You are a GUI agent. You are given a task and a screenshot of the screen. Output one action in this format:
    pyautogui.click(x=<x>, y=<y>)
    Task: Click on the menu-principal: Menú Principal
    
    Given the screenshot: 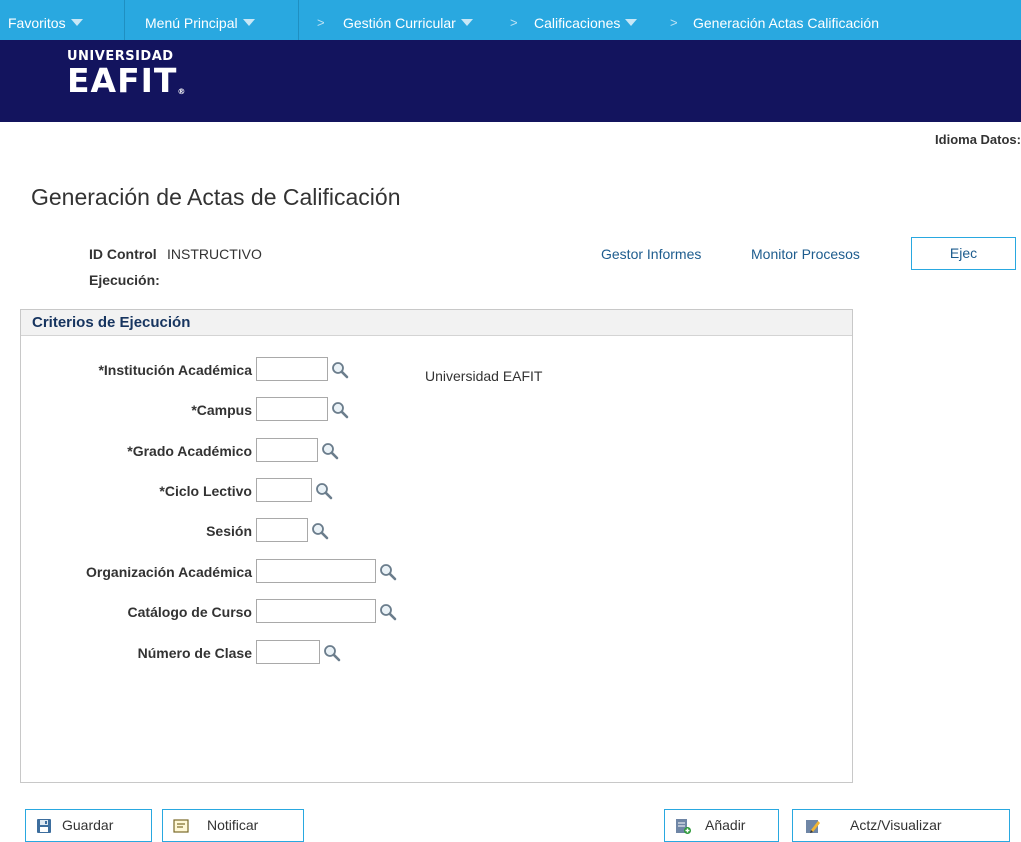 What is the action you would take?
    pyautogui.click(x=200, y=20)
    